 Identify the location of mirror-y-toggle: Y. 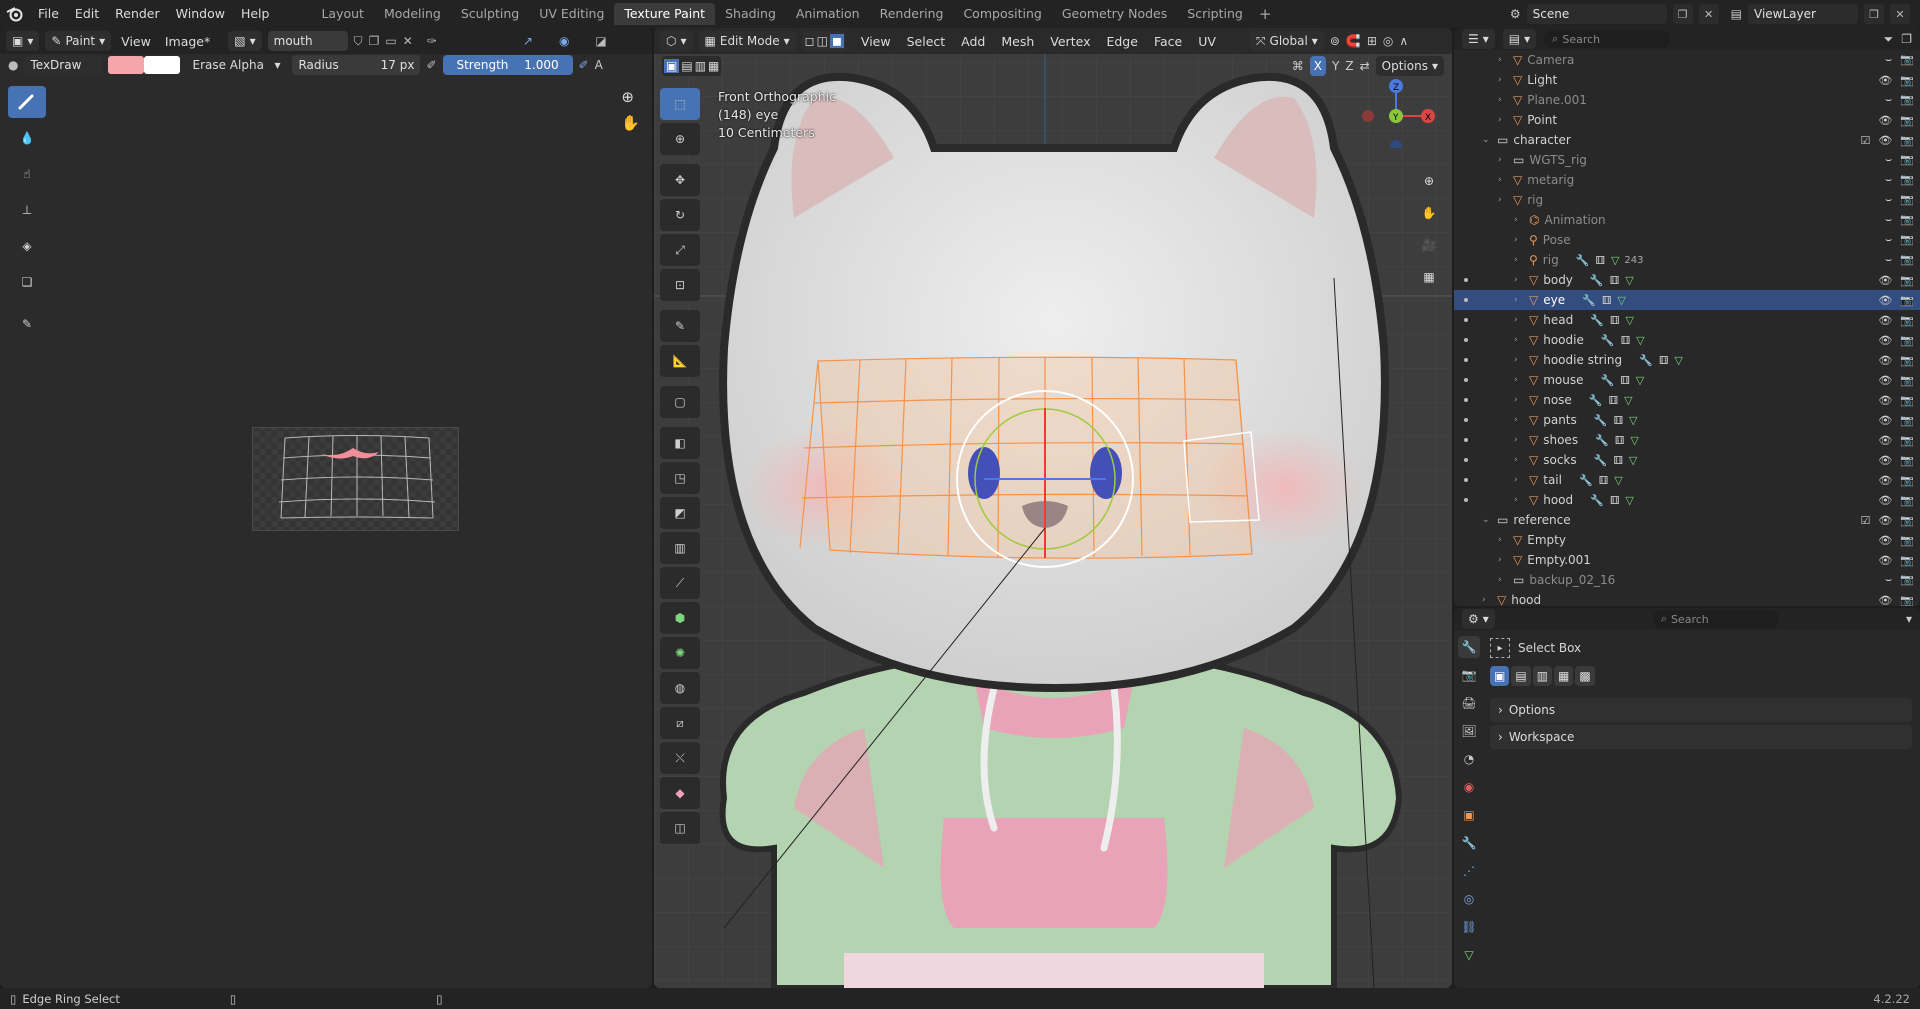
(1335, 66).